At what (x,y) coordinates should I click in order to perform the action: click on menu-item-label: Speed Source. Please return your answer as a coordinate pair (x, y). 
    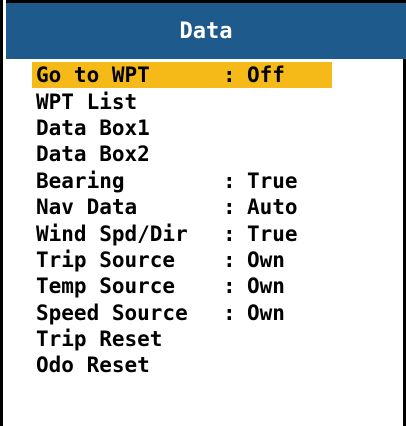
    Looking at the image, I should click on (112, 312).